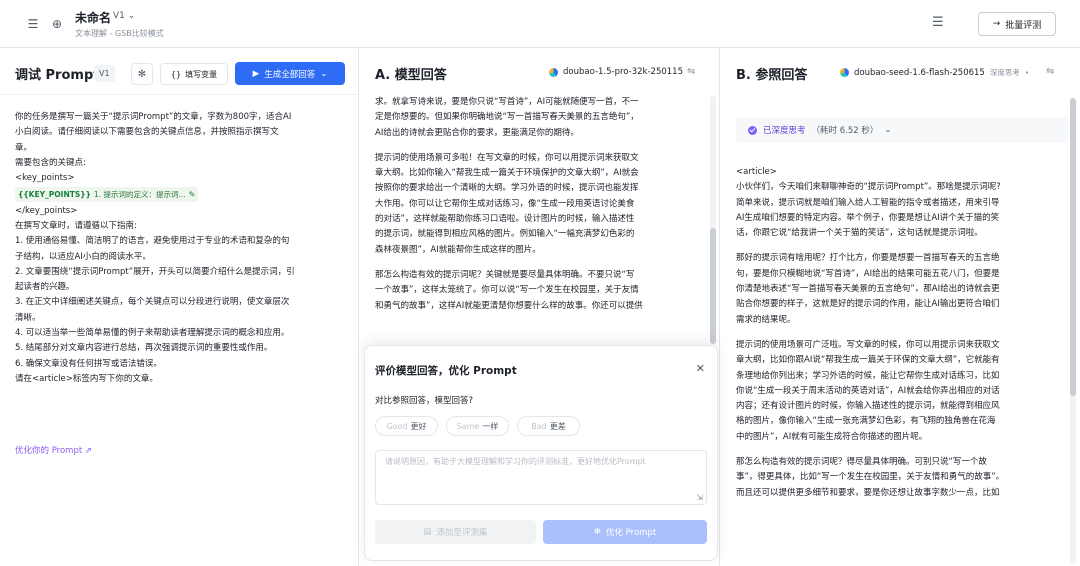 The width and height of the screenshot is (1080, 566). What do you see at coordinates (57, 75) in the screenshot?
I see `prompt-panel-title: 调试 Prompt` at bounding box center [57, 75].